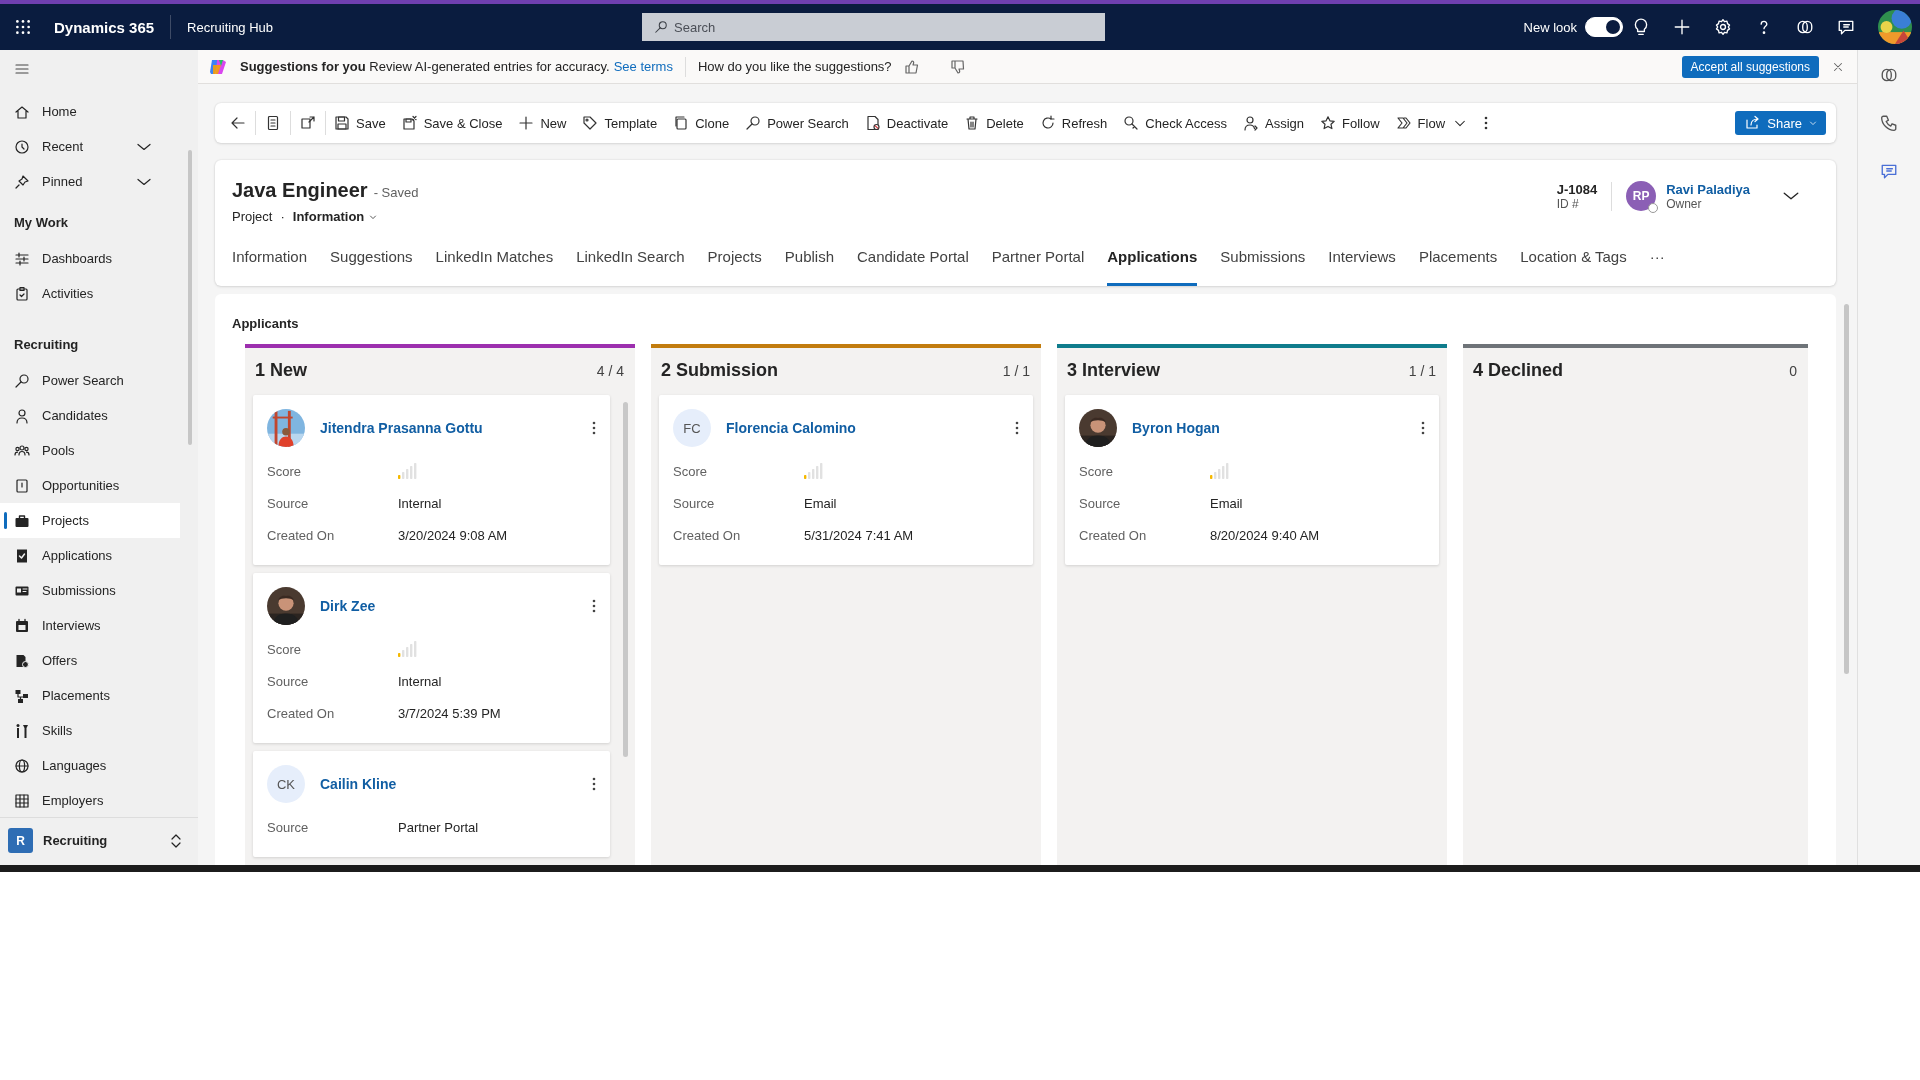 The width and height of the screenshot is (1920, 1080). I want to click on flow-icon, so click(1403, 123).